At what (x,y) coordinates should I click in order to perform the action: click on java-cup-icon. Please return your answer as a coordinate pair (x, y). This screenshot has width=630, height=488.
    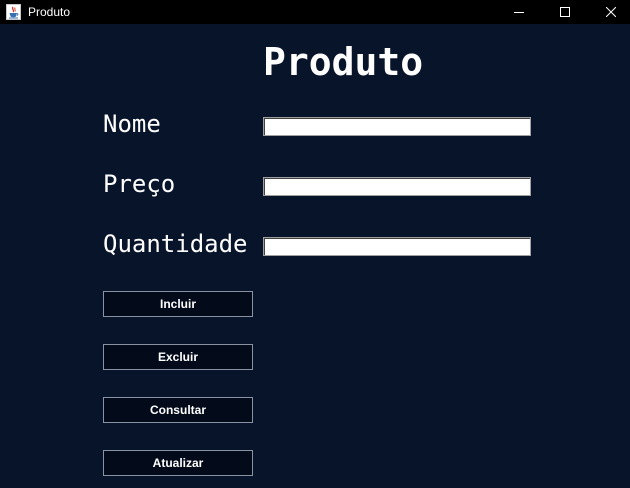
    Looking at the image, I should click on (13, 12).